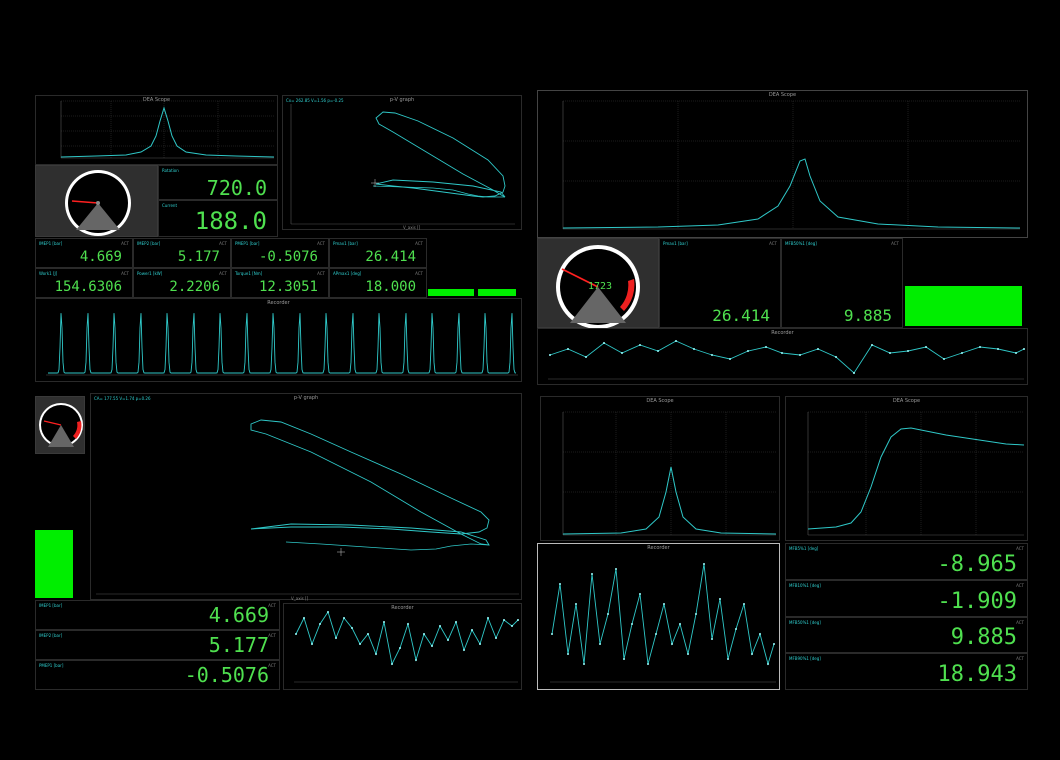  I want to click on value-readout: 12.3051, so click(288, 287).